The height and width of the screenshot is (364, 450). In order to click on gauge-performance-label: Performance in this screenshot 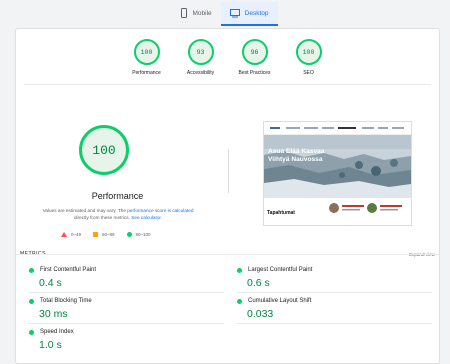, I will do `click(146, 73)`.